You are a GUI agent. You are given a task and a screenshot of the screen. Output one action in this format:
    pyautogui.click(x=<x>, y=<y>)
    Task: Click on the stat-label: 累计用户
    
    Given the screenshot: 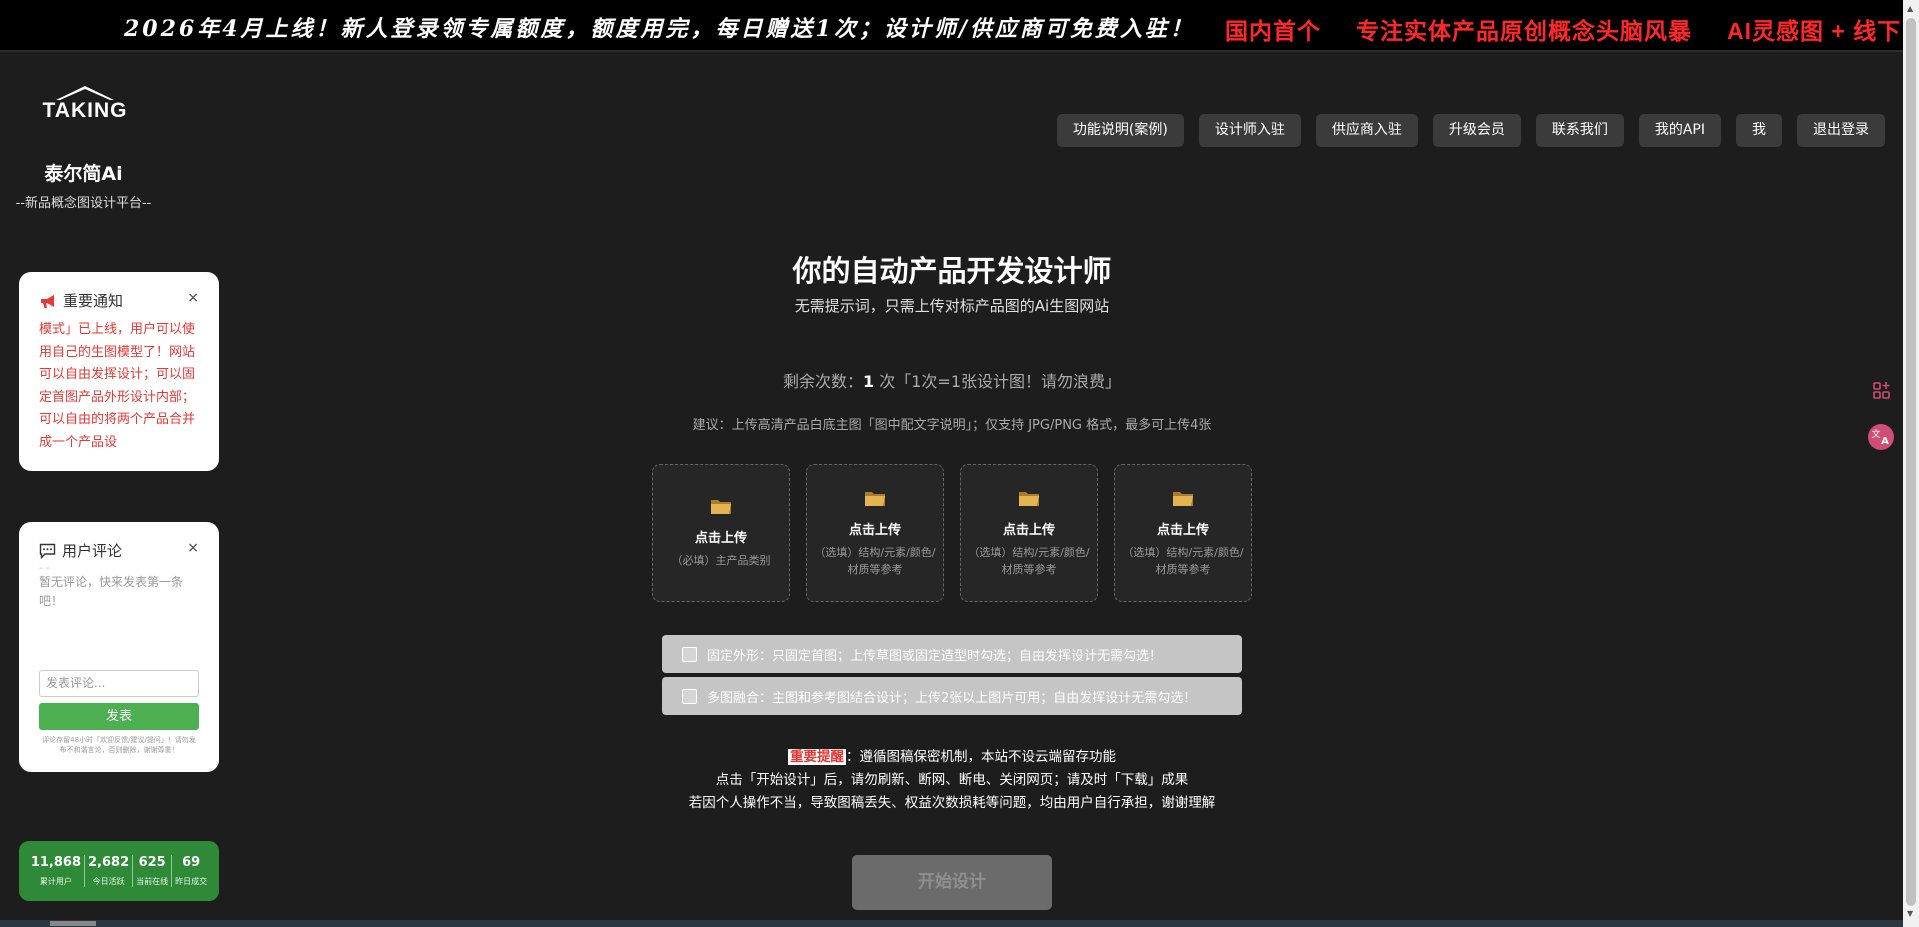 What is the action you would take?
    pyautogui.click(x=55, y=881)
    